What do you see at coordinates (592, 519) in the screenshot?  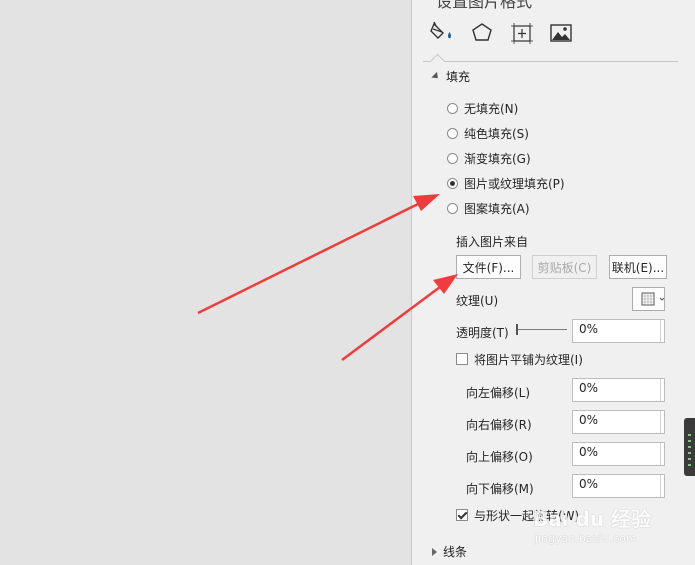 I see `baidu-watermark: Bai du 经验` at bounding box center [592, 519].